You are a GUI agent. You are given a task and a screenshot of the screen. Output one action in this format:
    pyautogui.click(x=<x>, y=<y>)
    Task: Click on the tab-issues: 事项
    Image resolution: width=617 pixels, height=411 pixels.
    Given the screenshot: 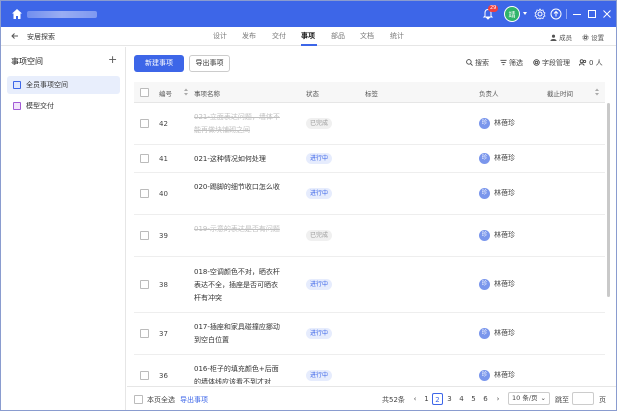 What is the action you would take?
    pyautogui.click(x=308, y=36)
    